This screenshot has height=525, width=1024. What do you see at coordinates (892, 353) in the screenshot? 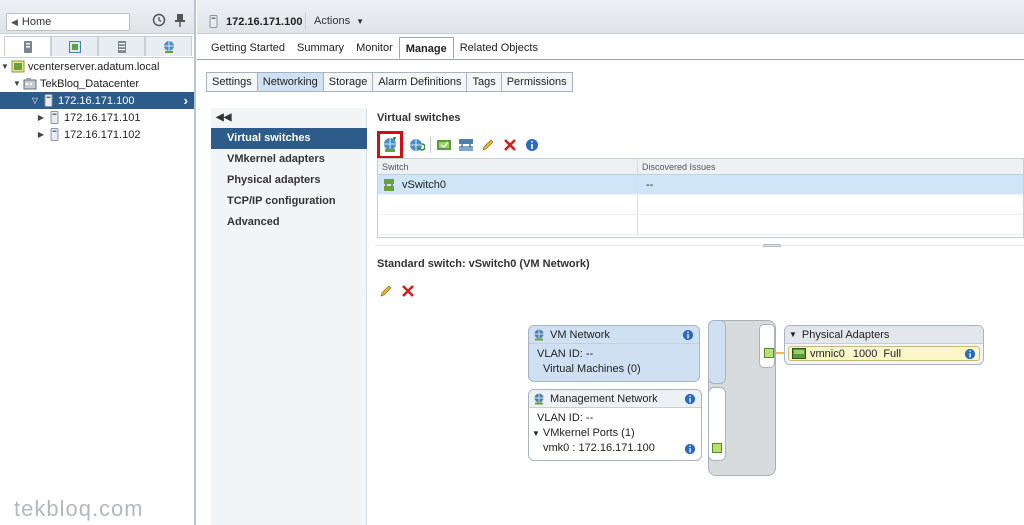
I see `adapter-duplex: Full` at bounding box center [892, 353].